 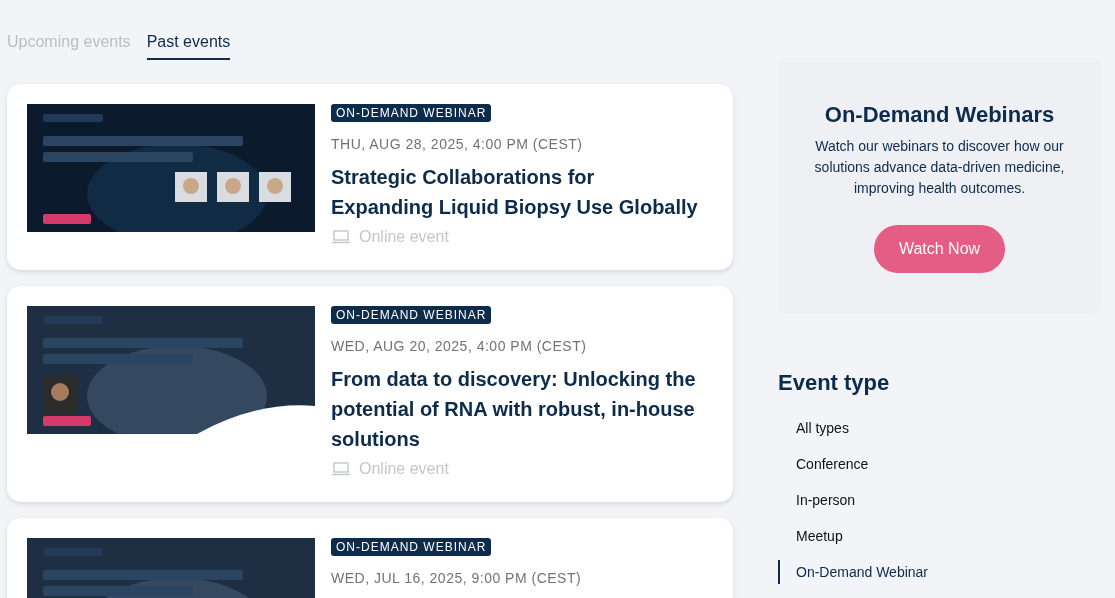 What do you see at coordinates (939, 464) in the screenshot?
I see `filter-item: Conference` at bounding box center [939, 464].